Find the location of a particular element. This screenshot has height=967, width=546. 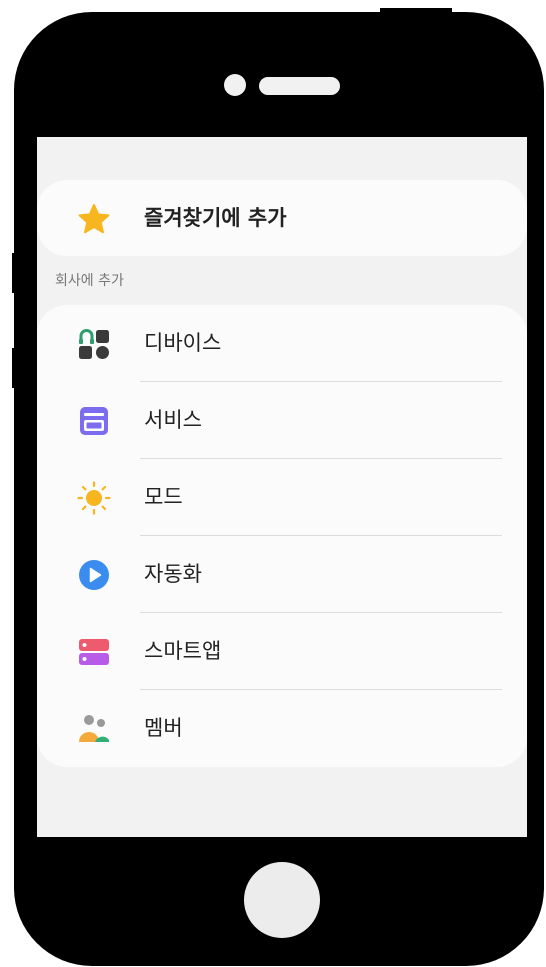

menu-item-label: 모드 is located at coordinates (163, 497).